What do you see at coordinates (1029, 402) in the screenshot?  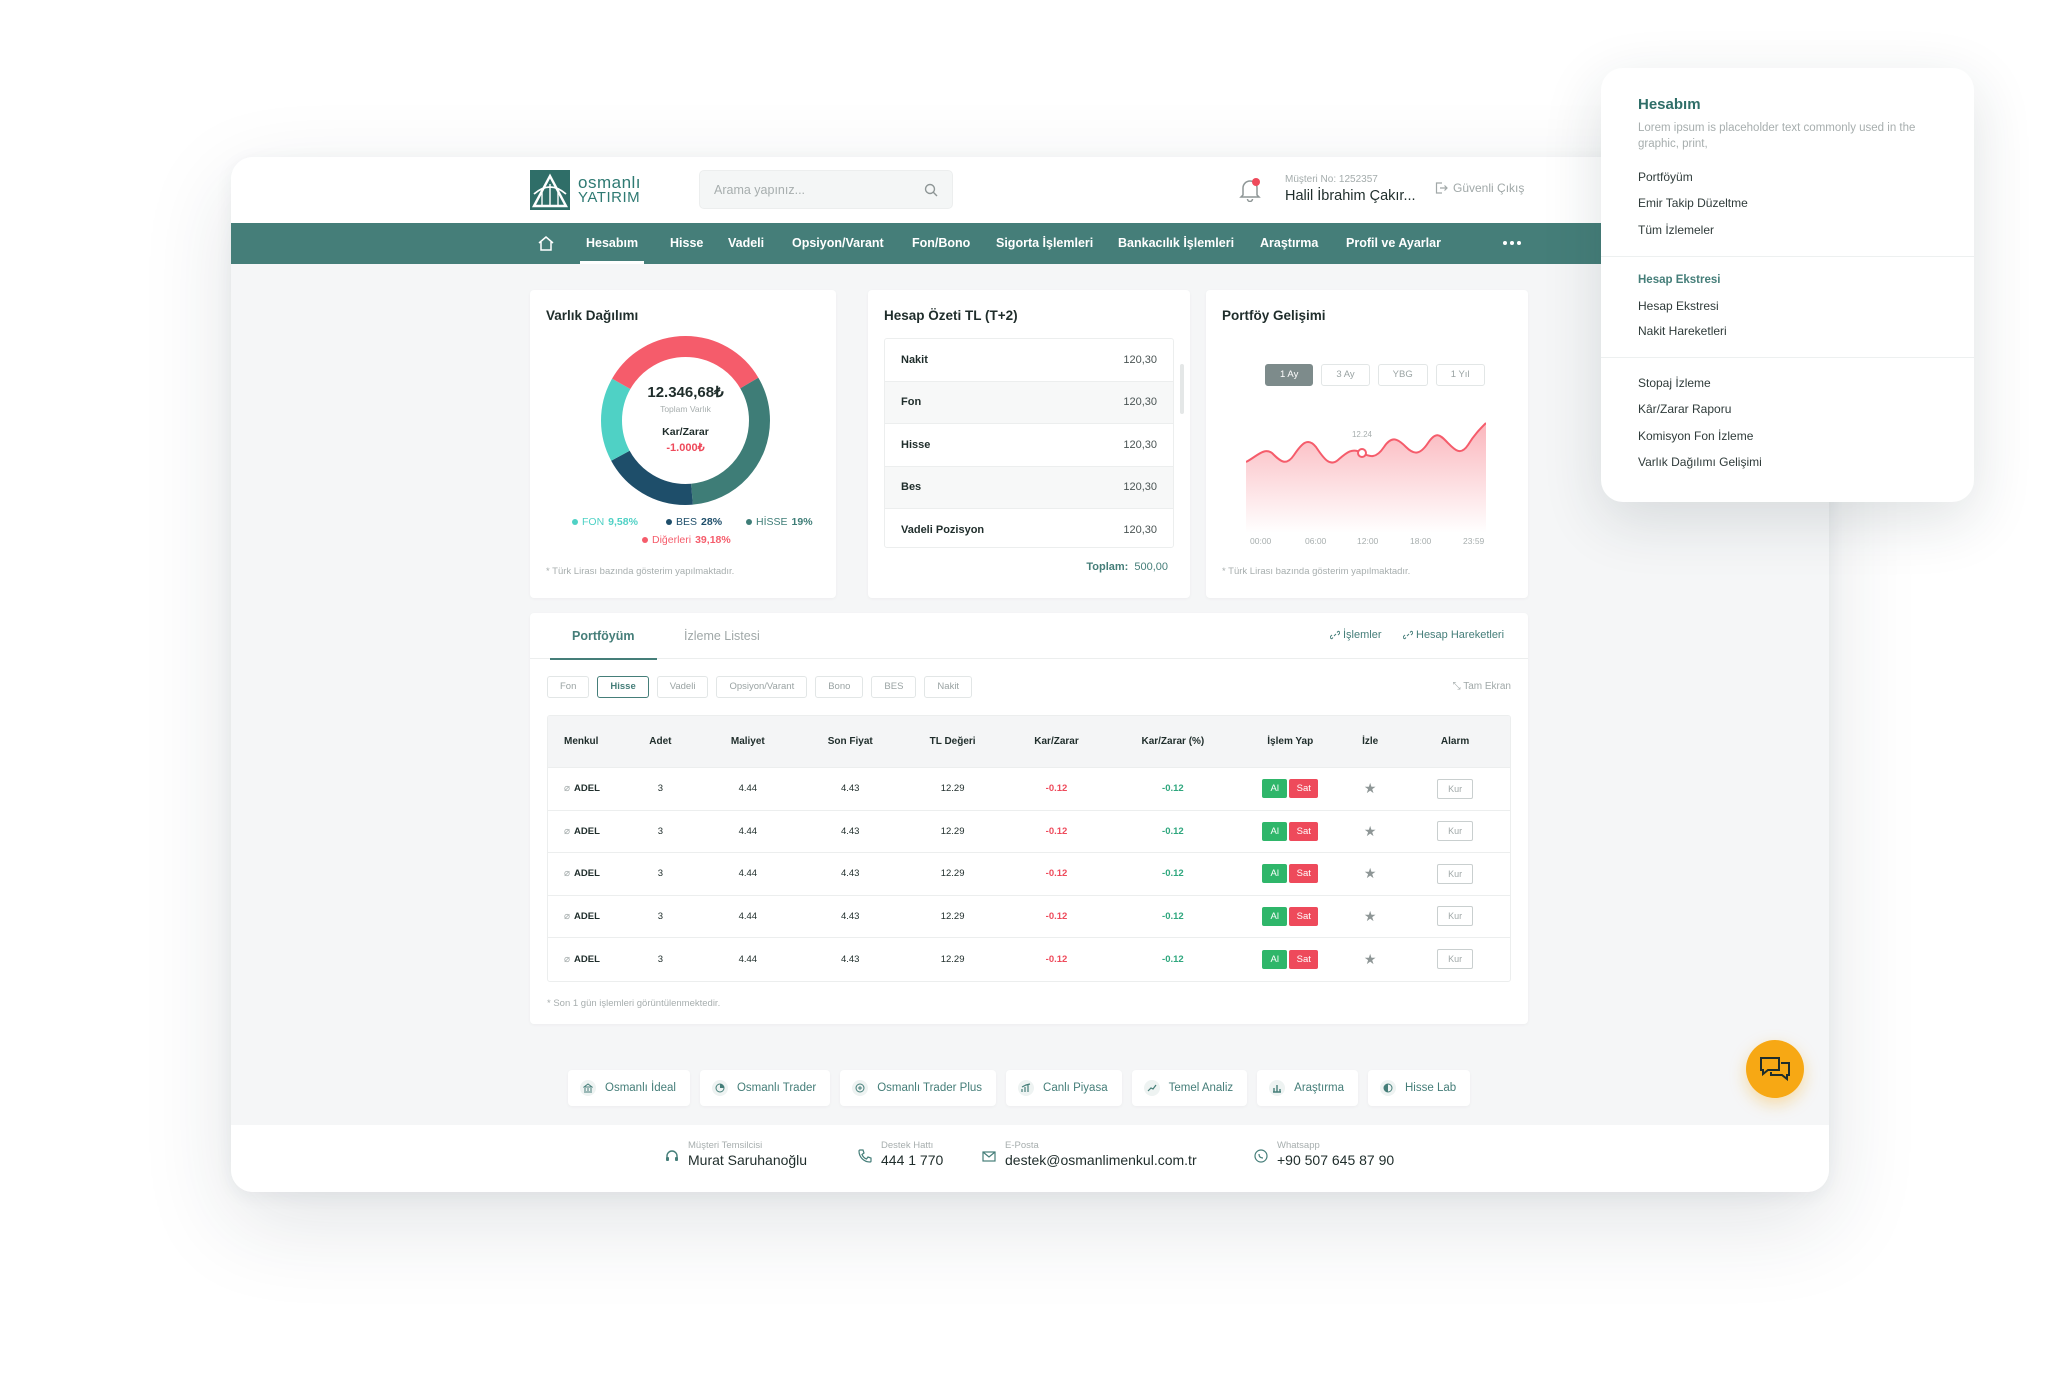 I see `summary-row: Fon 120,30` at bounding box center [1029, 402].